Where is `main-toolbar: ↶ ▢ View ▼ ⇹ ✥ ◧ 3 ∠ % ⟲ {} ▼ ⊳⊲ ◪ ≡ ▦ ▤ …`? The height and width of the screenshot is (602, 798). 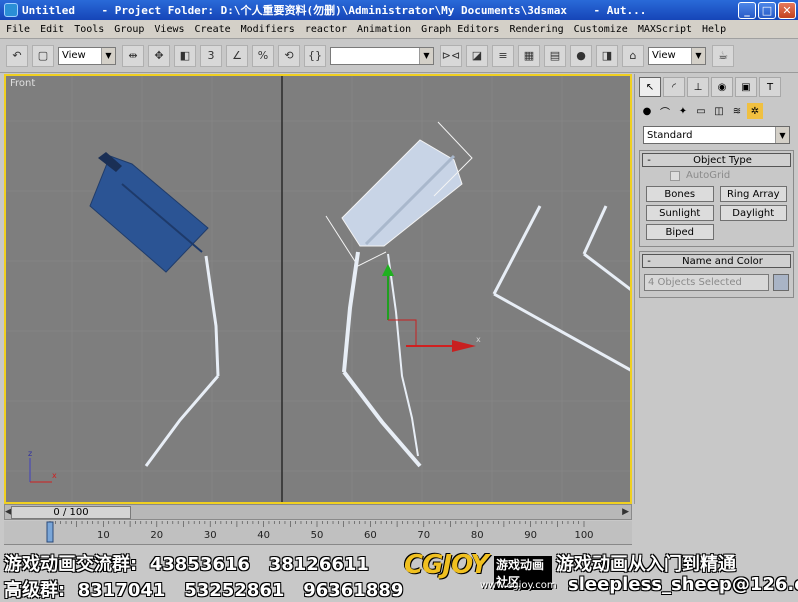
main-toolbar: ↶ ▢ View ▼ ⇹ ✥ ◧ 3 ∠ % ⟲ {} ▼ ⊳⊲ ◪ ≡ ▦ ▤ … is located at coordinates (399, 56).